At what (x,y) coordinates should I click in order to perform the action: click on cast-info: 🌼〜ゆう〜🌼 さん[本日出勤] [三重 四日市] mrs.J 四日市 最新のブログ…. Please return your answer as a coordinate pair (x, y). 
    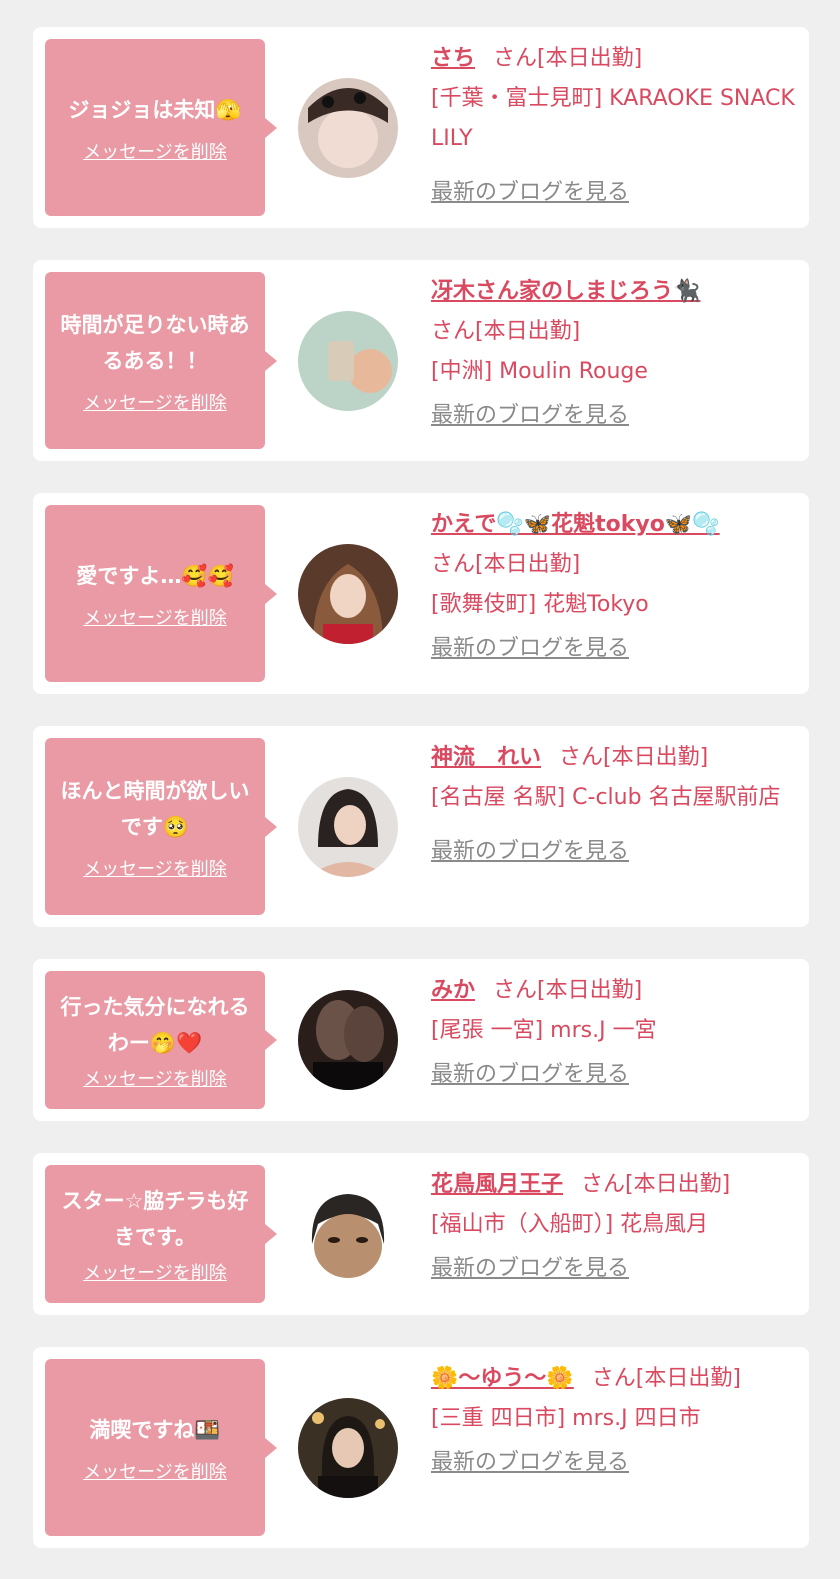
    Looking at the image, I should click on (613, 1421).